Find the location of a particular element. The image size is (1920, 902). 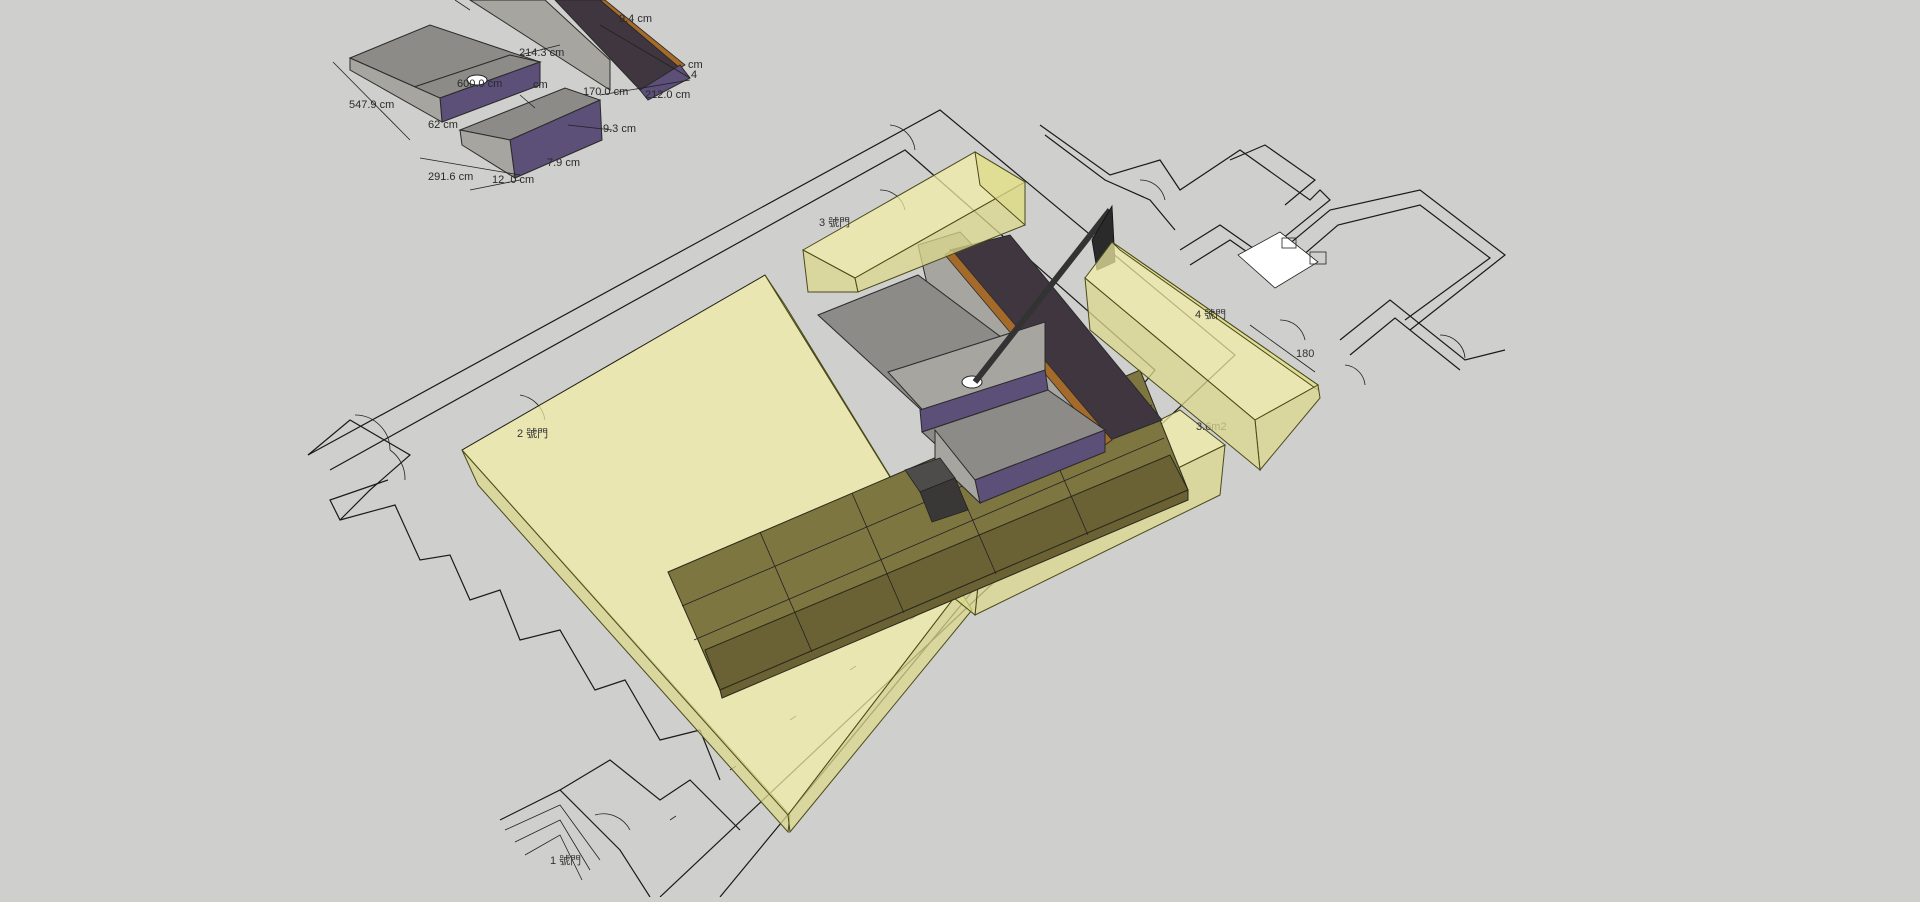

dim-label-12: 12 .0 cm is located at coordinates (513, 180).